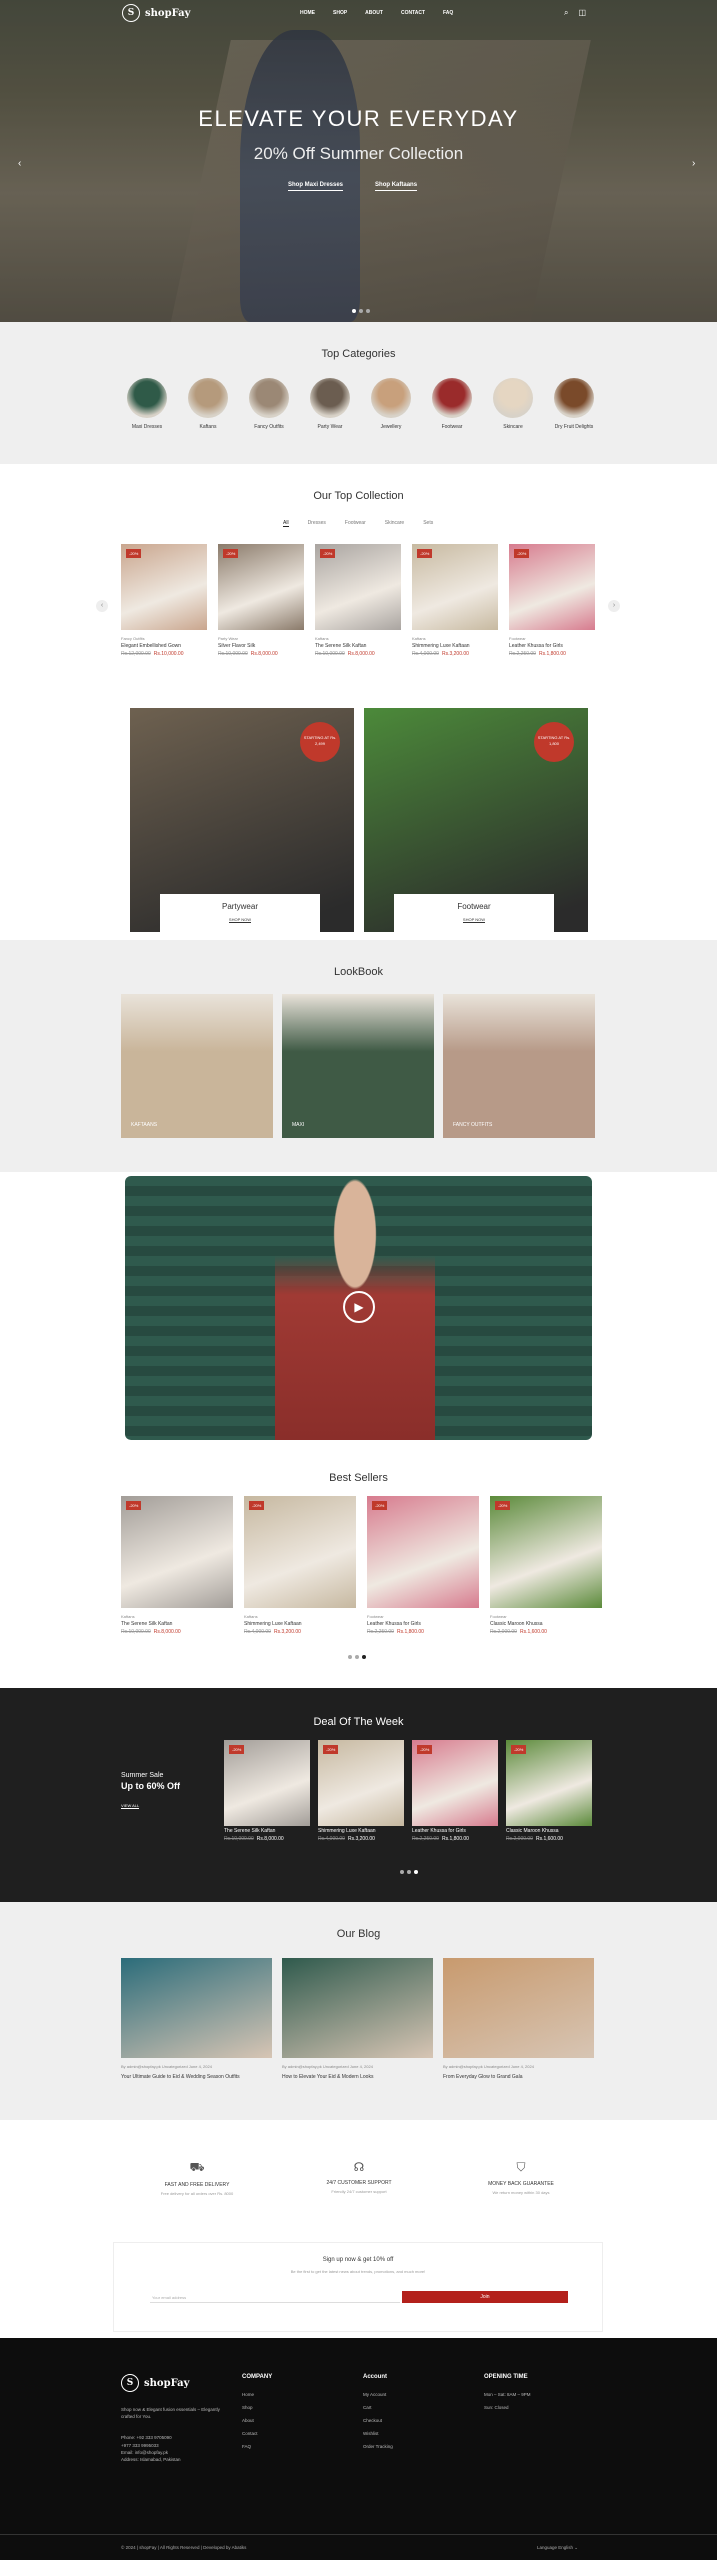 The width and height of the screenshot is (717, 2560). Describe the element at coordinates (358, 1066) in the screenshot. I see `lookbook-item: MAXI` at that location.